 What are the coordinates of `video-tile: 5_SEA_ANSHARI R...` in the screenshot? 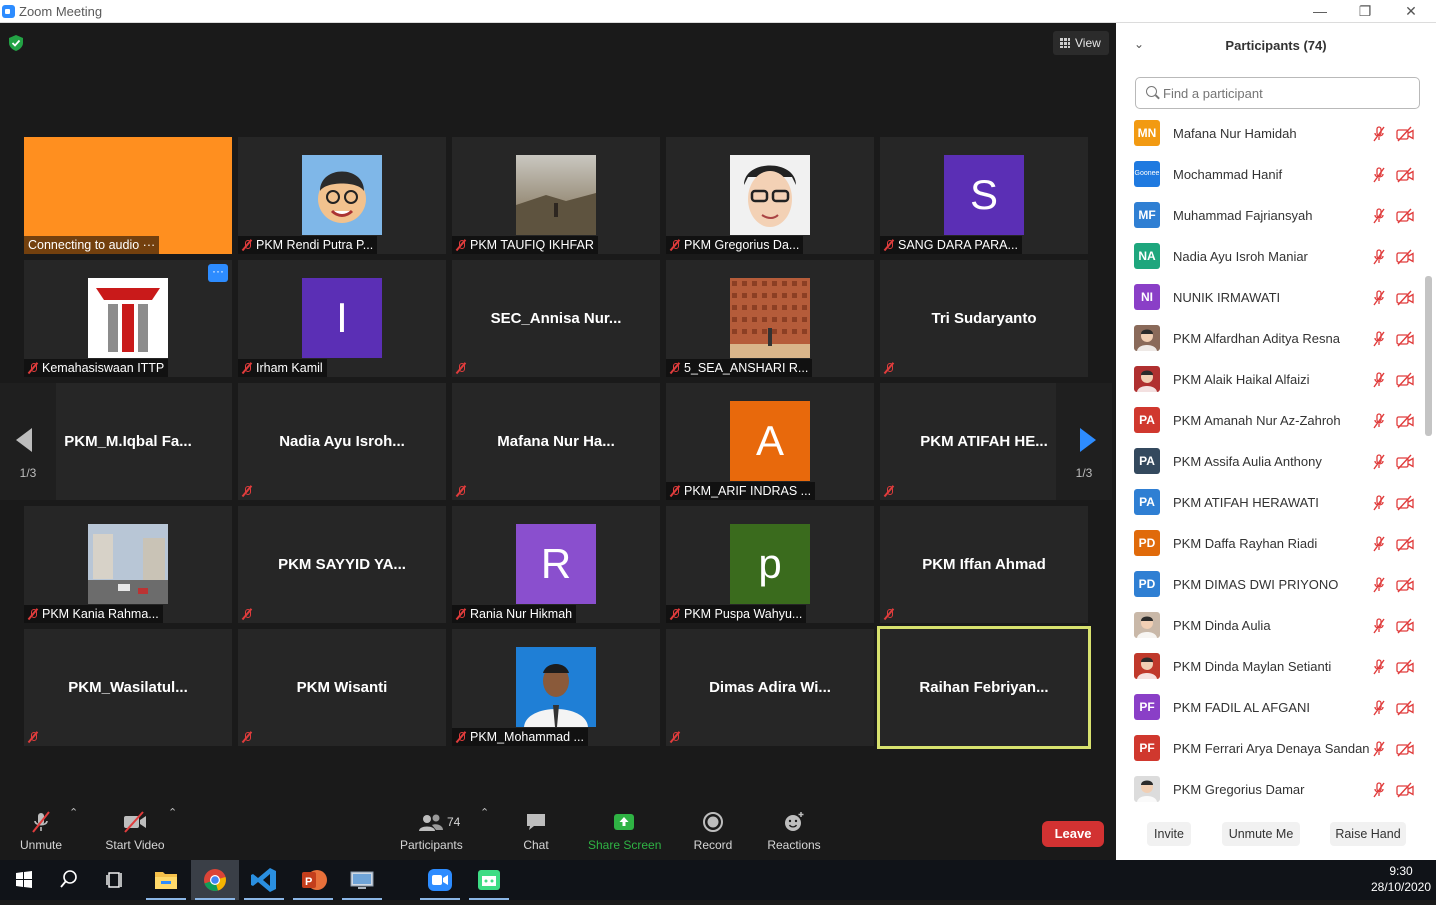 It's located at (770, 318).